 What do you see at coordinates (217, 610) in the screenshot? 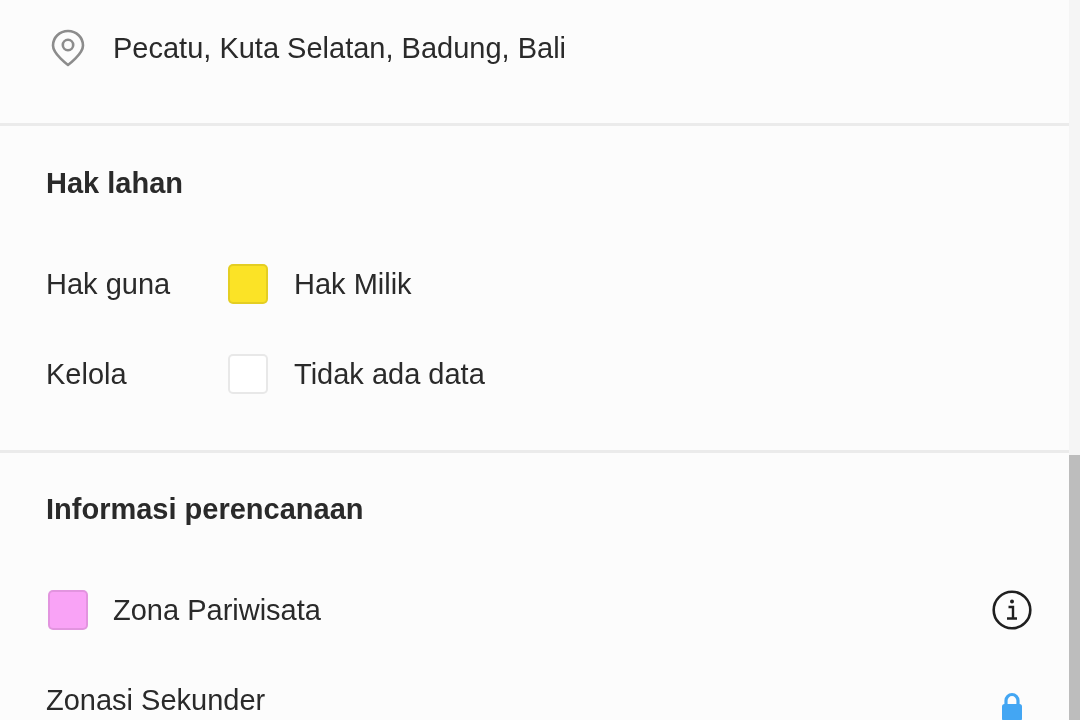
I see `zone-name: Zona Pariwisata` at bounding box center [217, 610].